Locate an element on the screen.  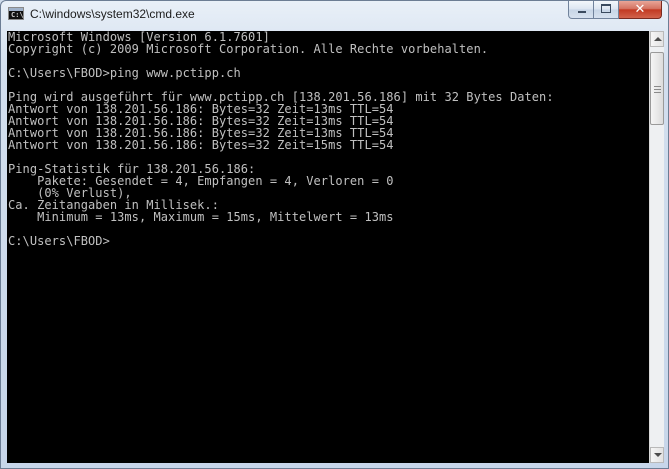
scroll-thumb is located at coordinates (657, 88).